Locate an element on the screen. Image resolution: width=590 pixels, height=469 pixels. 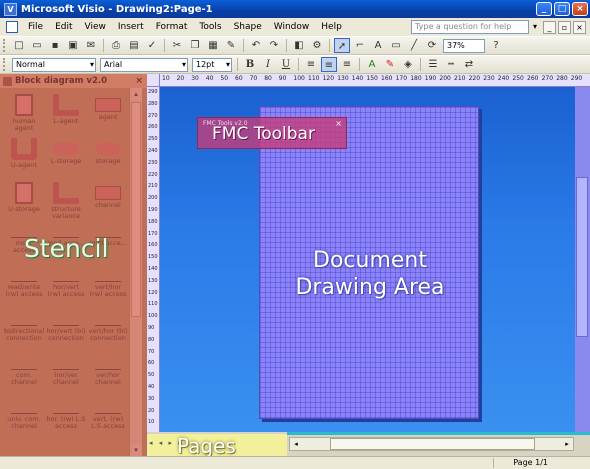
stencil-shape-item: read/write (rw) access is located at coordinates (24, 291).